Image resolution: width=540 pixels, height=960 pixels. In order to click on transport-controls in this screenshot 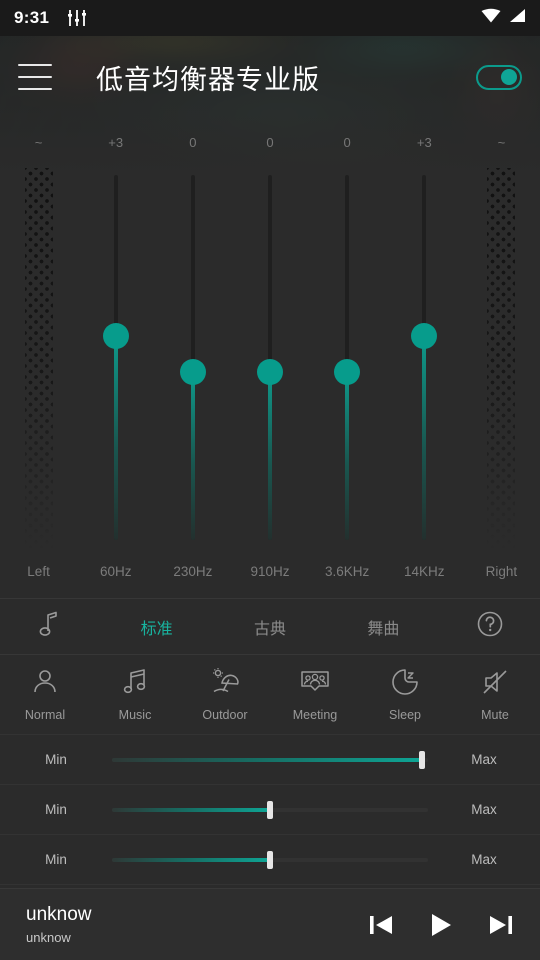, I will do `click(441, 925)`.